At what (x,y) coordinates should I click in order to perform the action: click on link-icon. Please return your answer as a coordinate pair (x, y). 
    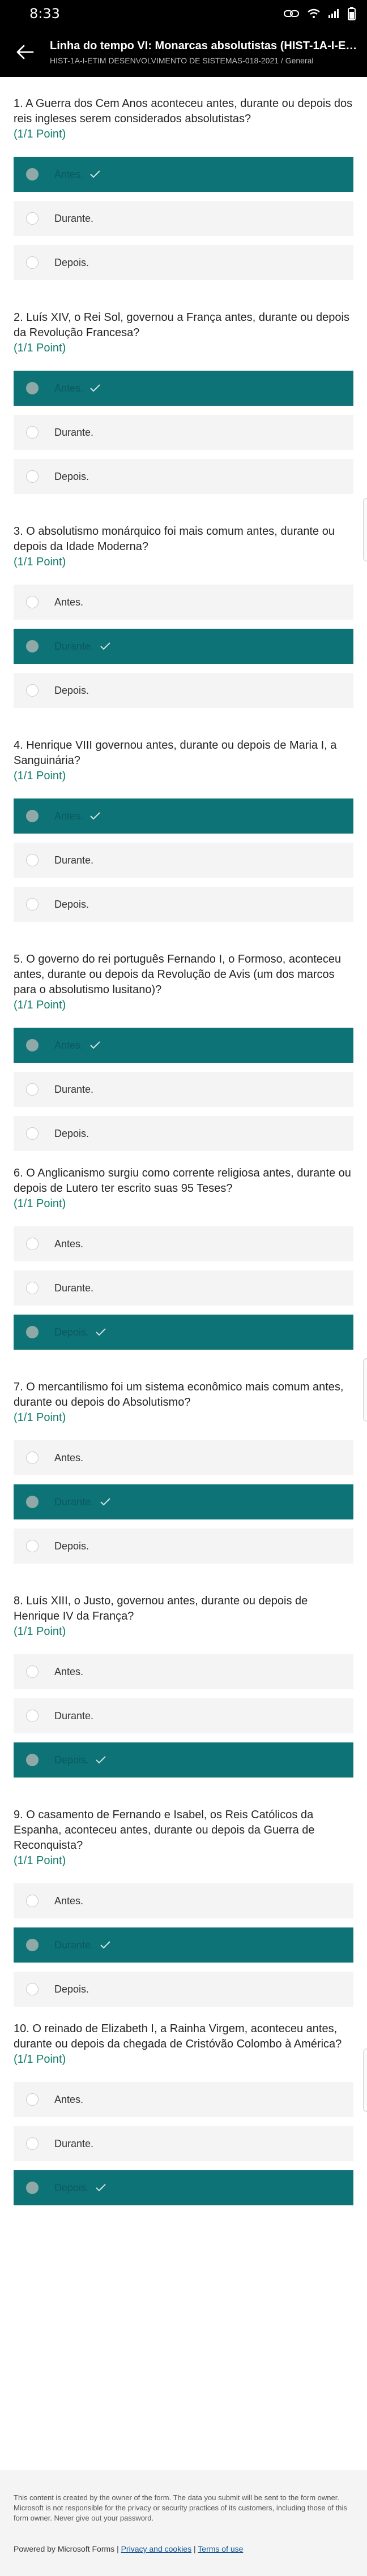
    Looking at the image, I should click on (291, 13).